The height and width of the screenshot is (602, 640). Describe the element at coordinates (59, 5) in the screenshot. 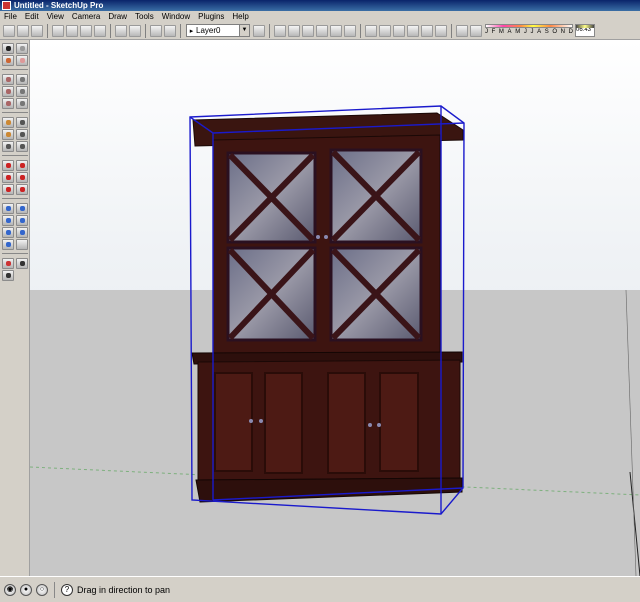

I see `window-title: Untitled - SketchUp Pro` at that location.